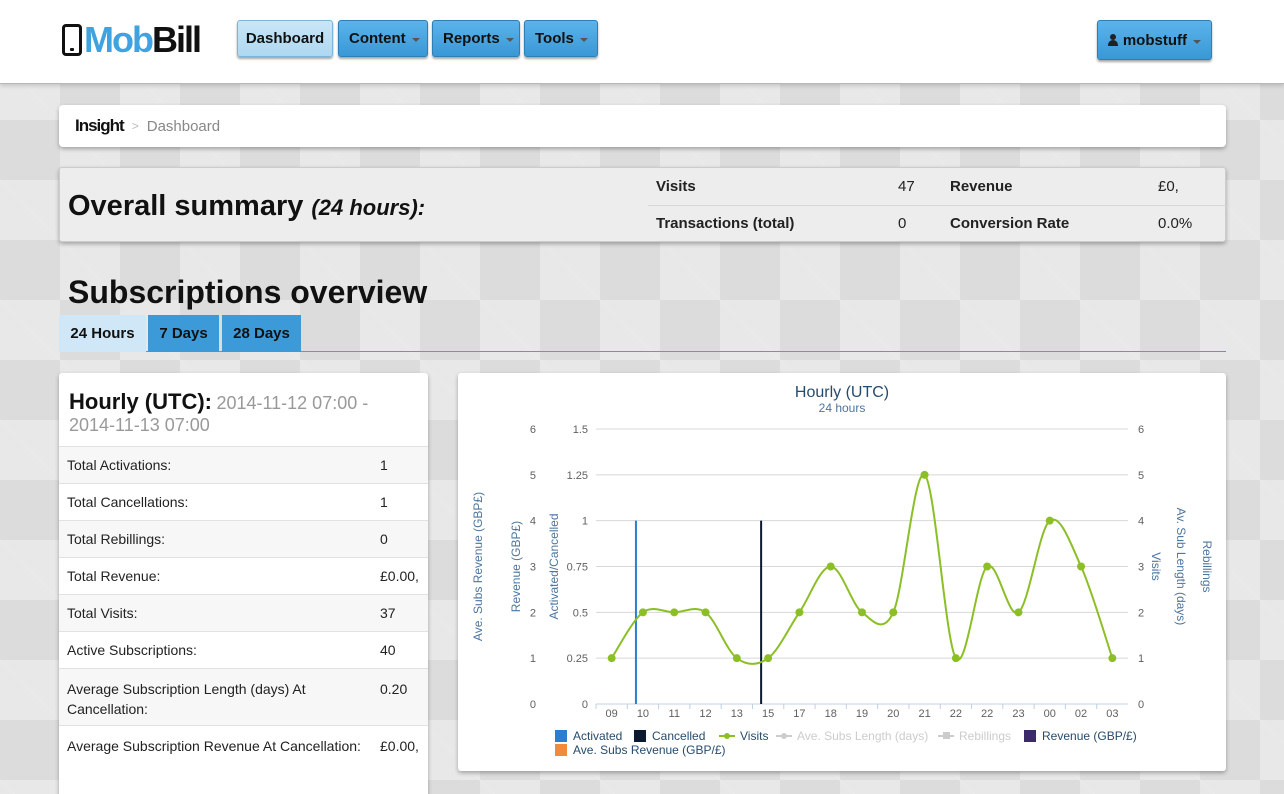 The height and width of the screenshot is (794, 1284). I want to click on logo-text-bill: Bill, so click(176, 39).